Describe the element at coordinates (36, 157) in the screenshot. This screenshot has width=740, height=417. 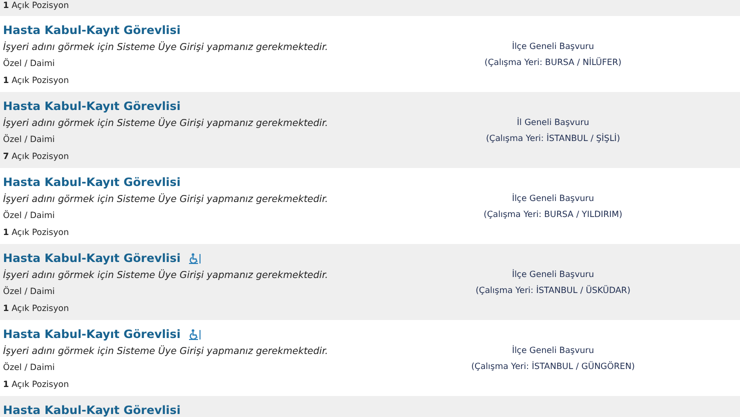
I see `open-positions: 7 Açık Pozisyon` at that location.